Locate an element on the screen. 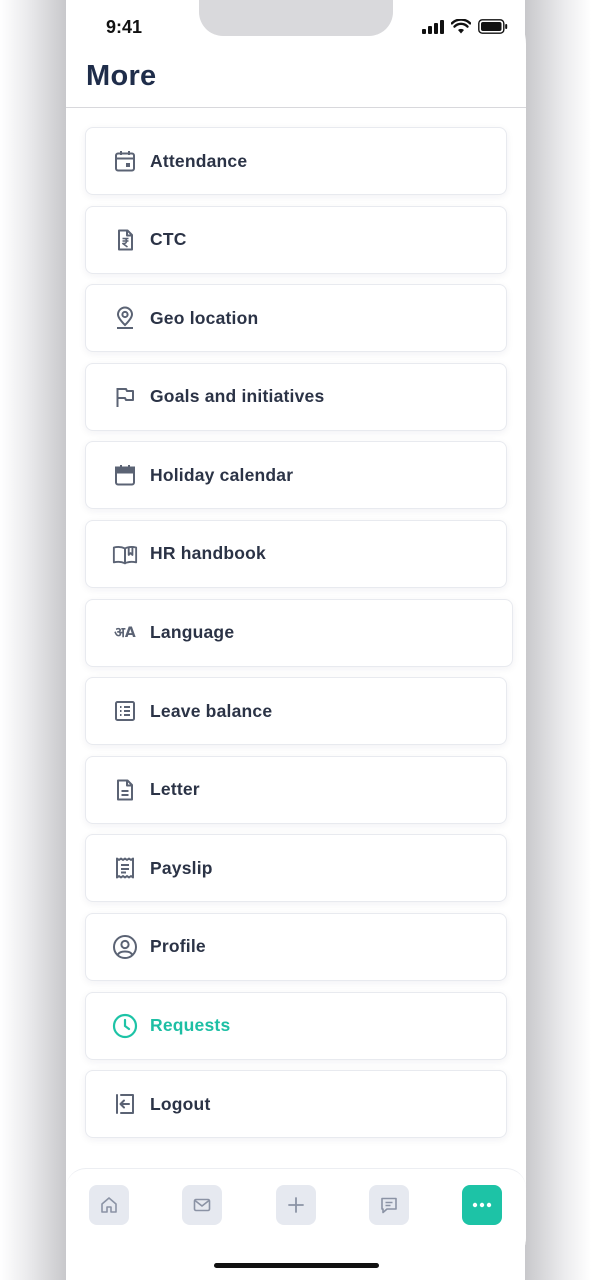  status-time: 9:41 is located at coordinates (124, 27).